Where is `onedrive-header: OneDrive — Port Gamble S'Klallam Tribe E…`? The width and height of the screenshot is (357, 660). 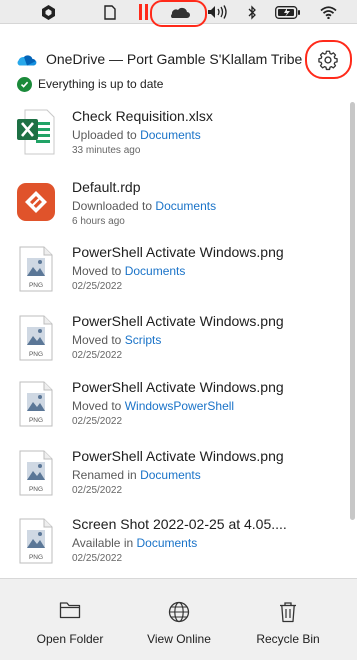
onedrive-header: OneDrive — Port Gamble S'Klallam Tribe E… is located at coordinates (178, 68).